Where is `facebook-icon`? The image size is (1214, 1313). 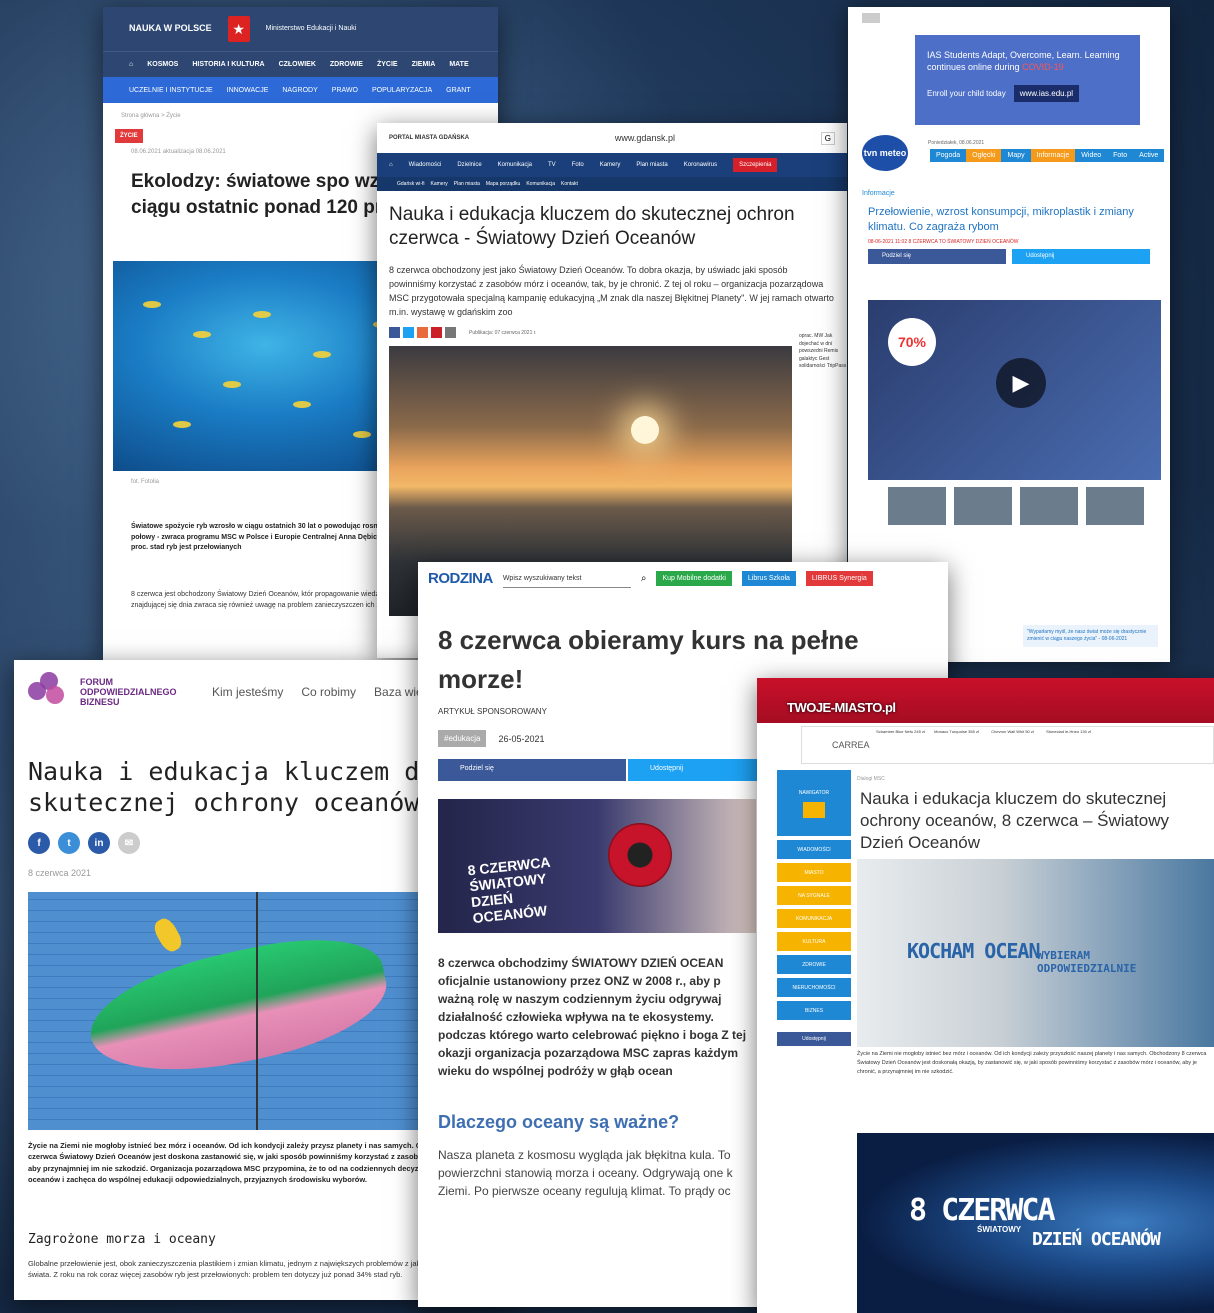 facebook-icon is located at coordinates (394, 332).